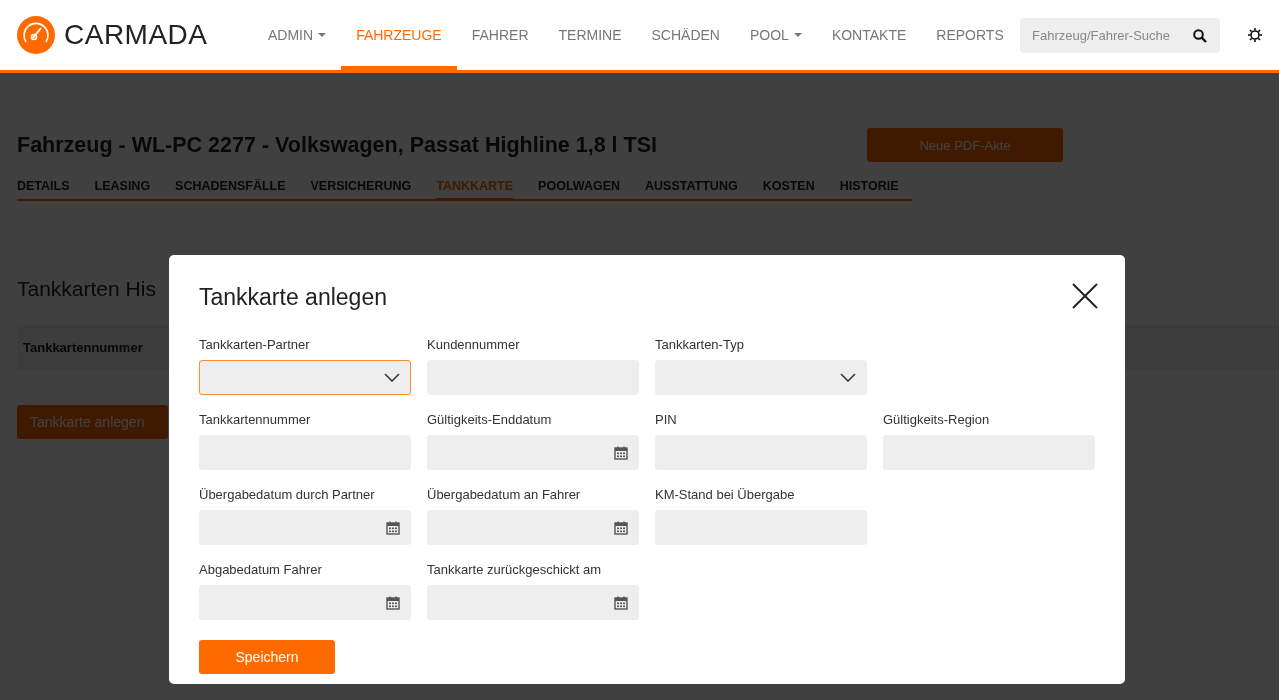  Describe the element at coordinates (261, 569) in the screenshot. I see `field-label: Abgabedatum Fahrer` at that location.